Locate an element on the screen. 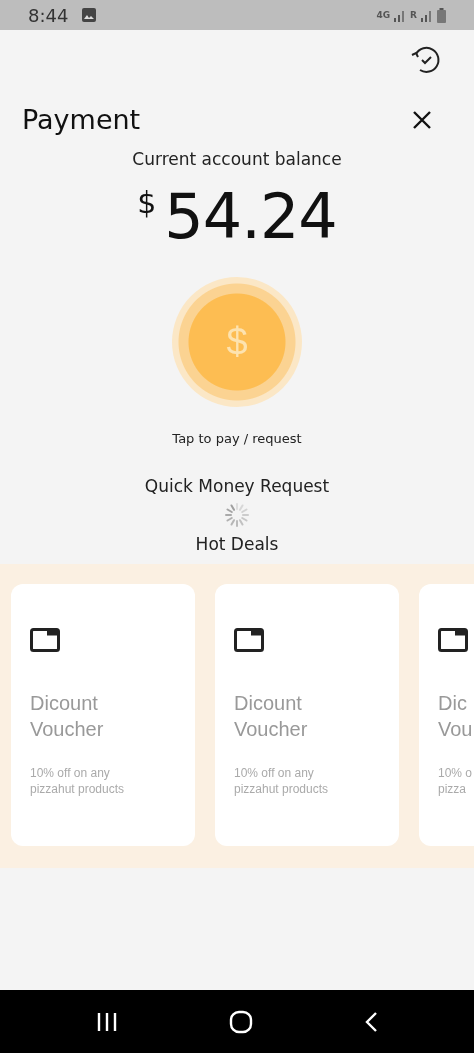 The image size is (474, 1053). battery-icon is located at coordinates (441, 15).